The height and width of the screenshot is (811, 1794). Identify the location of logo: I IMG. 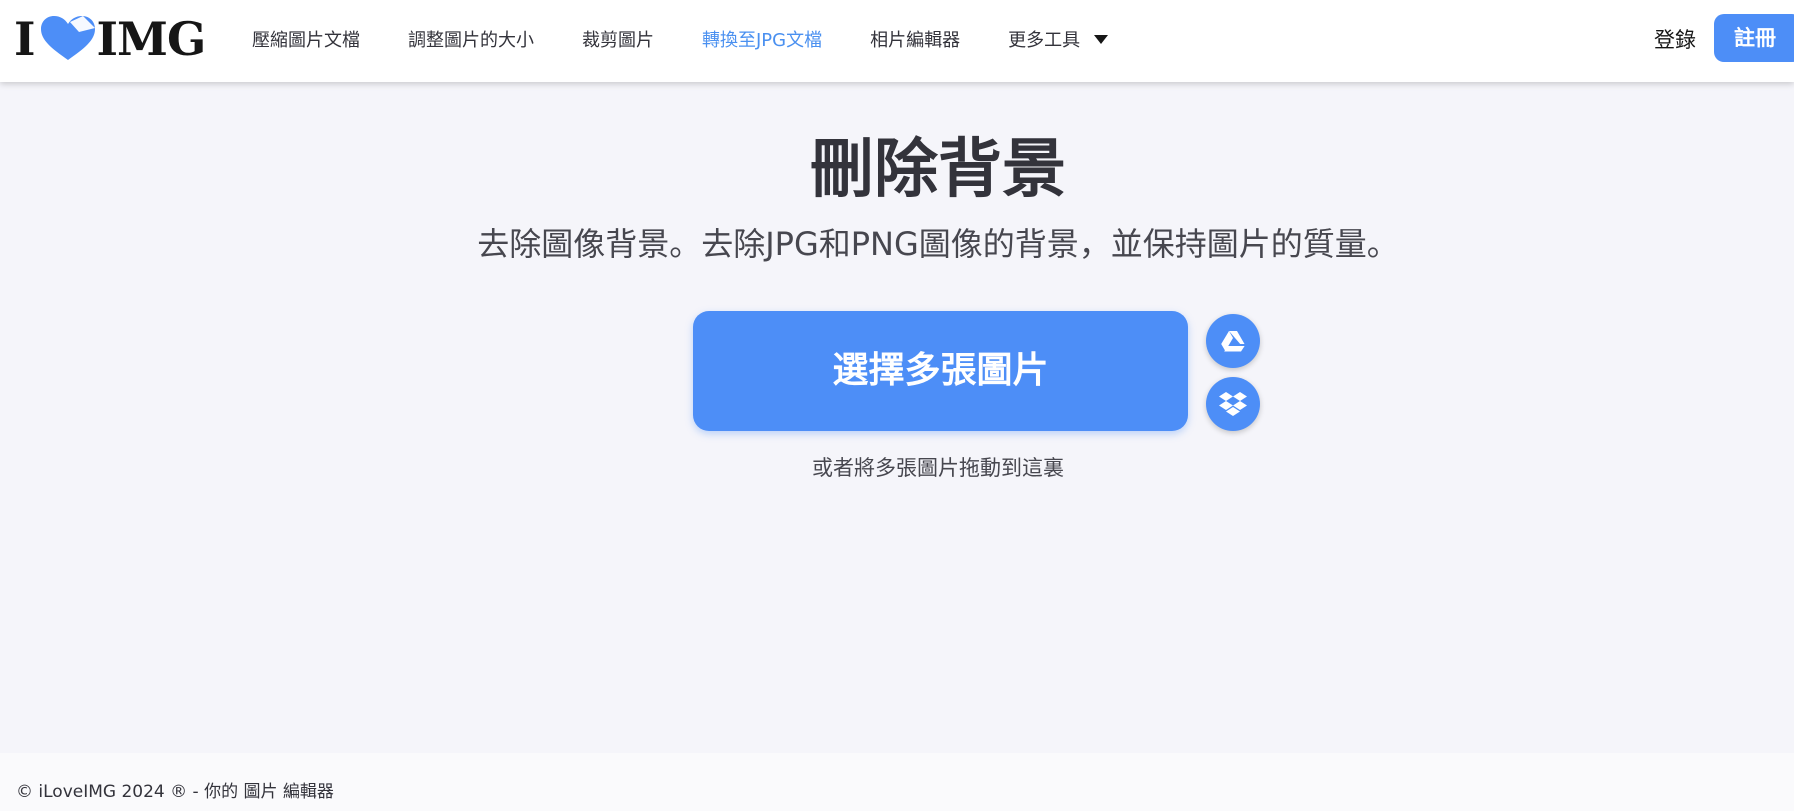
(110, 39).